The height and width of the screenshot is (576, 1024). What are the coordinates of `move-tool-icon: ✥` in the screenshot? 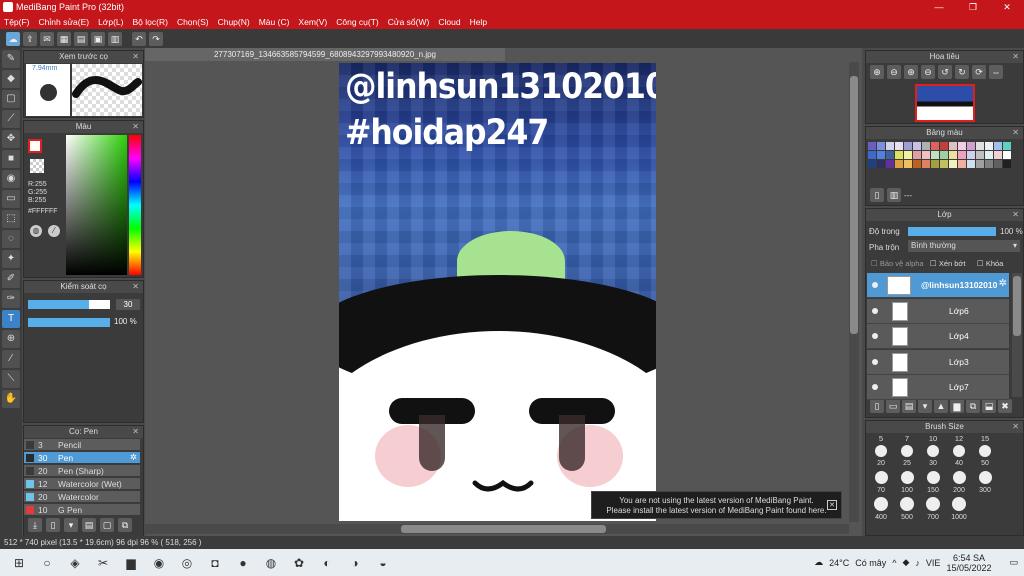 It's located at (11, 139).